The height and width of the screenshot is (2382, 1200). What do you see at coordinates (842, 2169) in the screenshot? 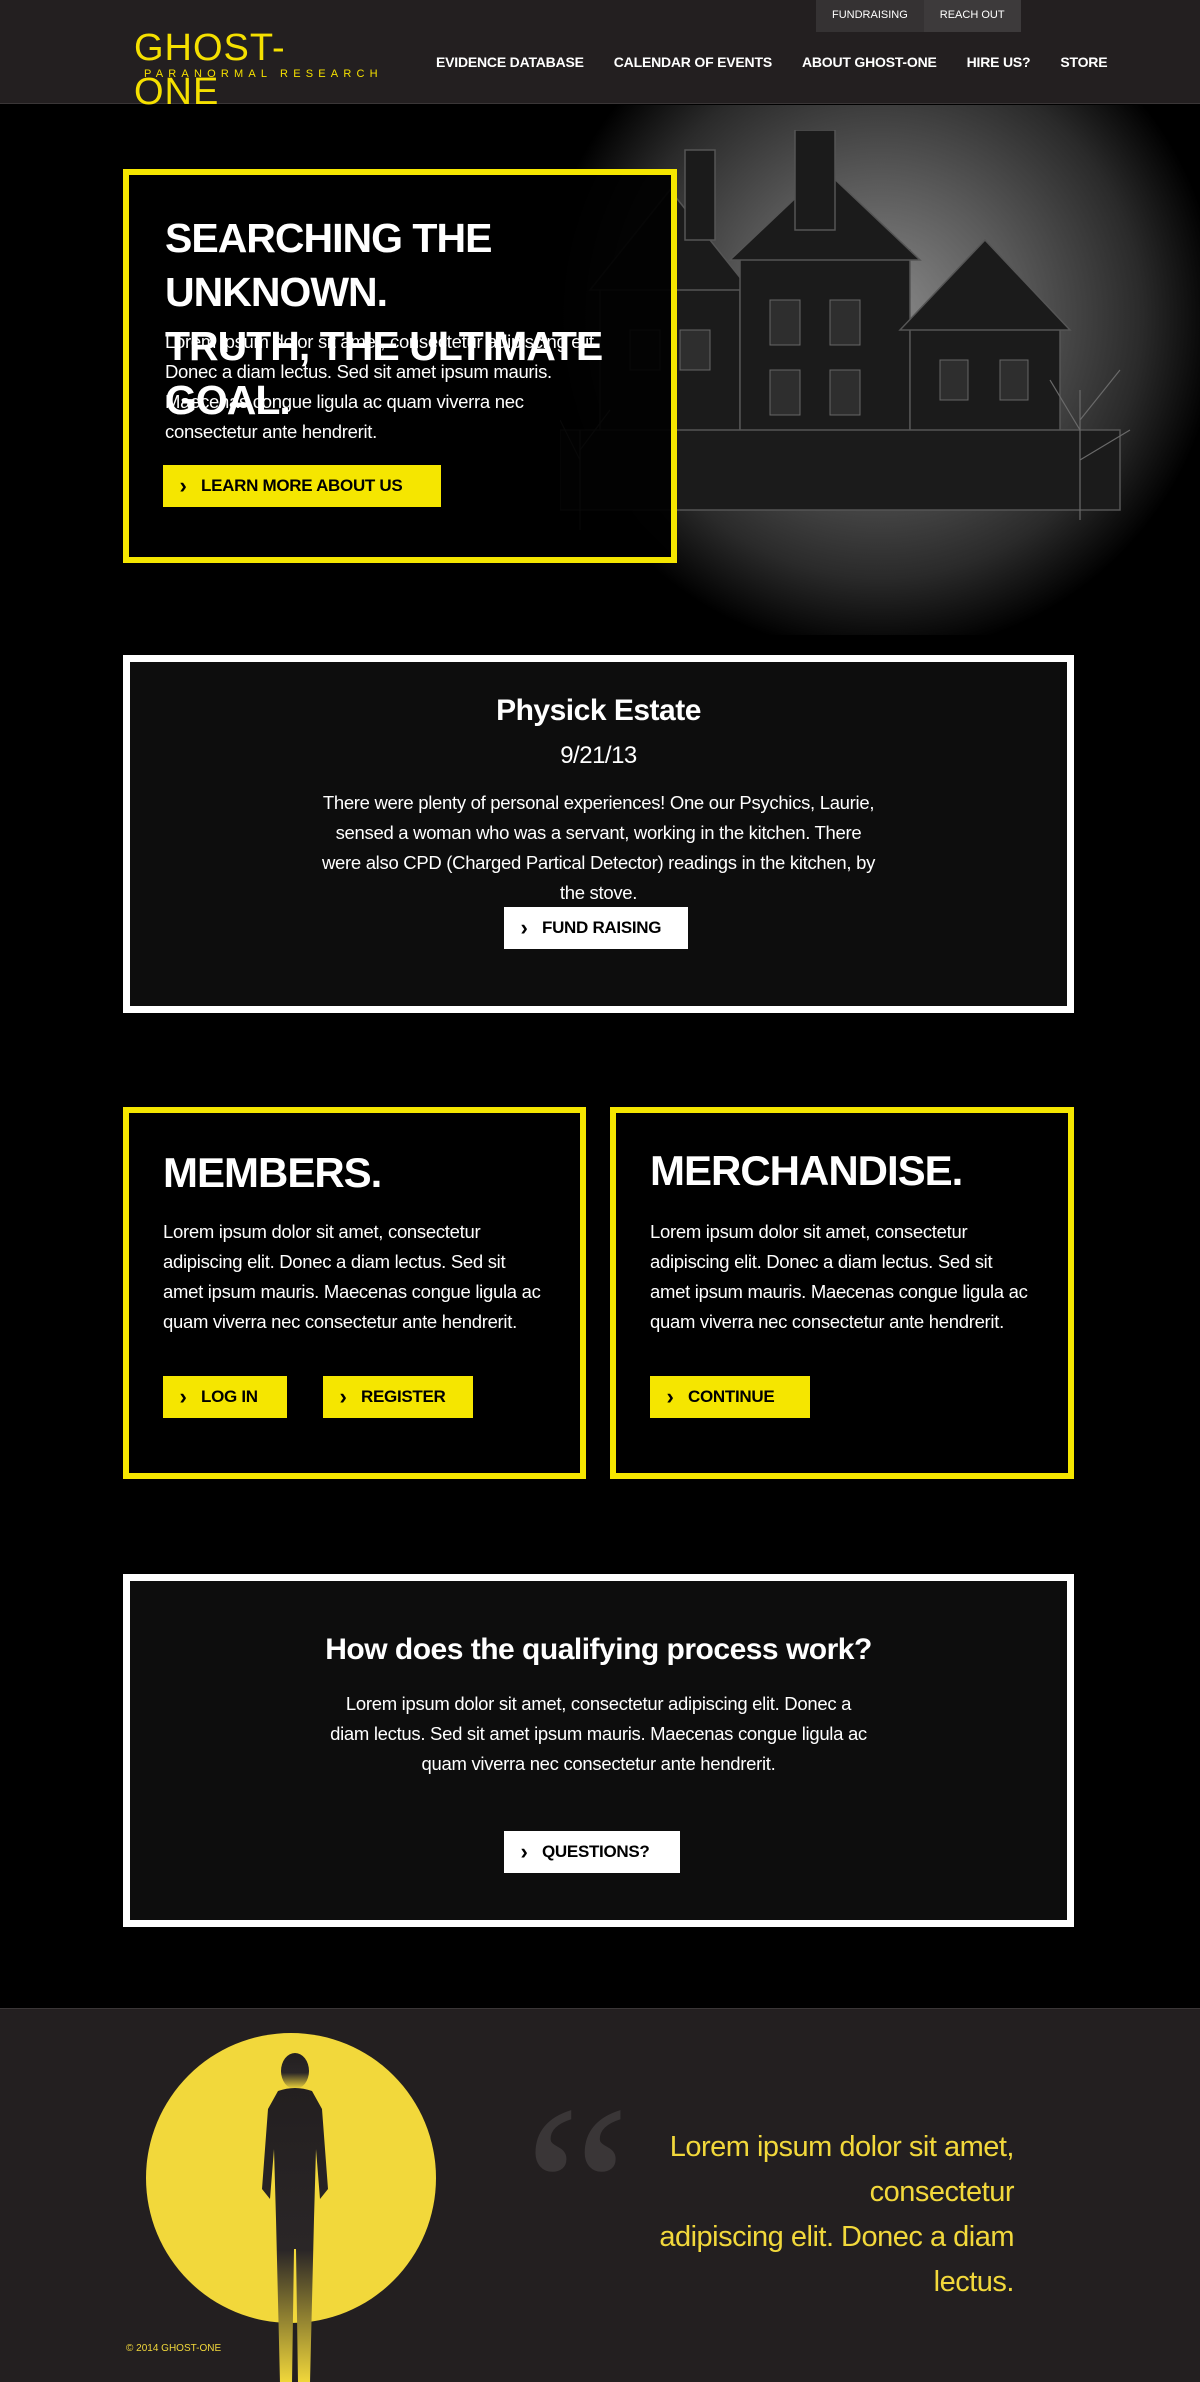
I see `footer-quote-line-1: Lorem ipsum dolor sit amet, consectetur` at bounding box center [842, 2169].